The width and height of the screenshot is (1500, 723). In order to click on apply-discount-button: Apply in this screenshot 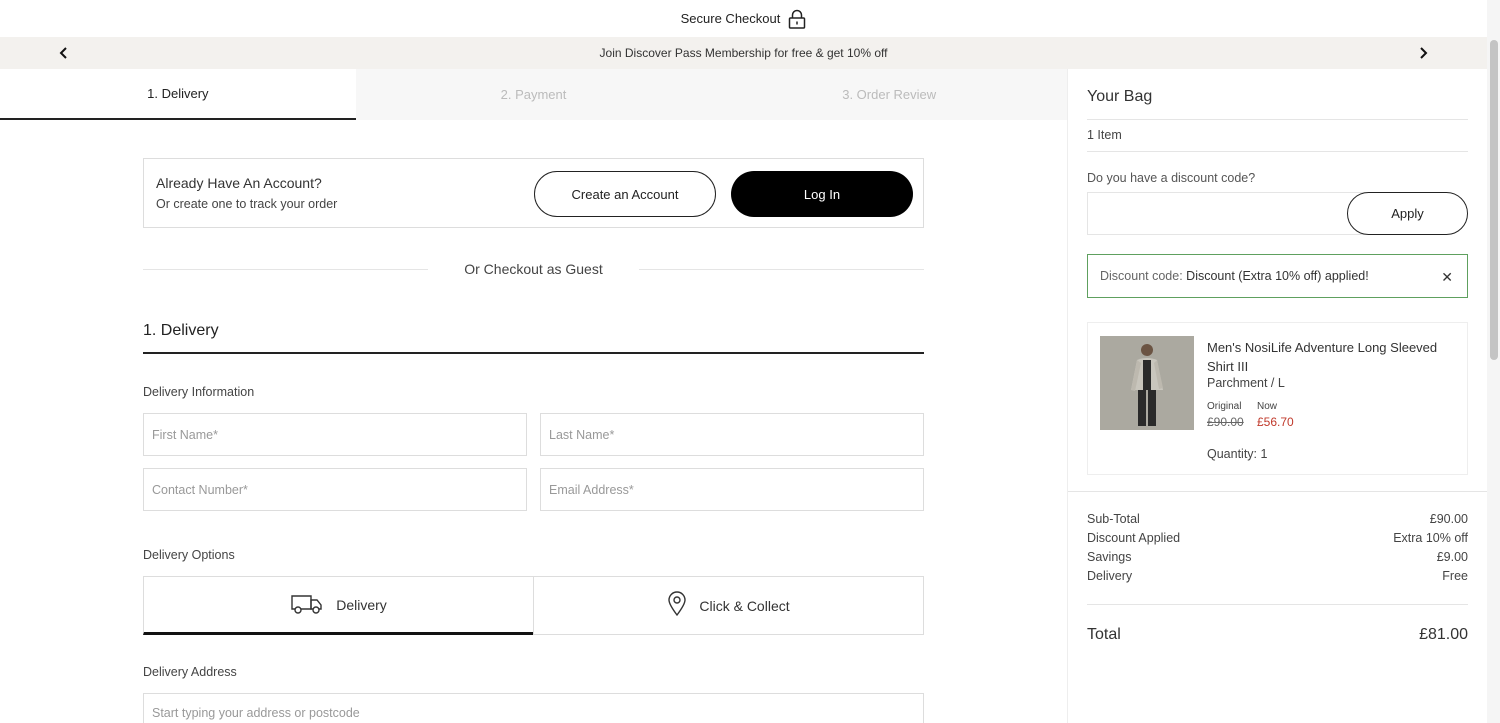, I will do `click(1407, 213)`.